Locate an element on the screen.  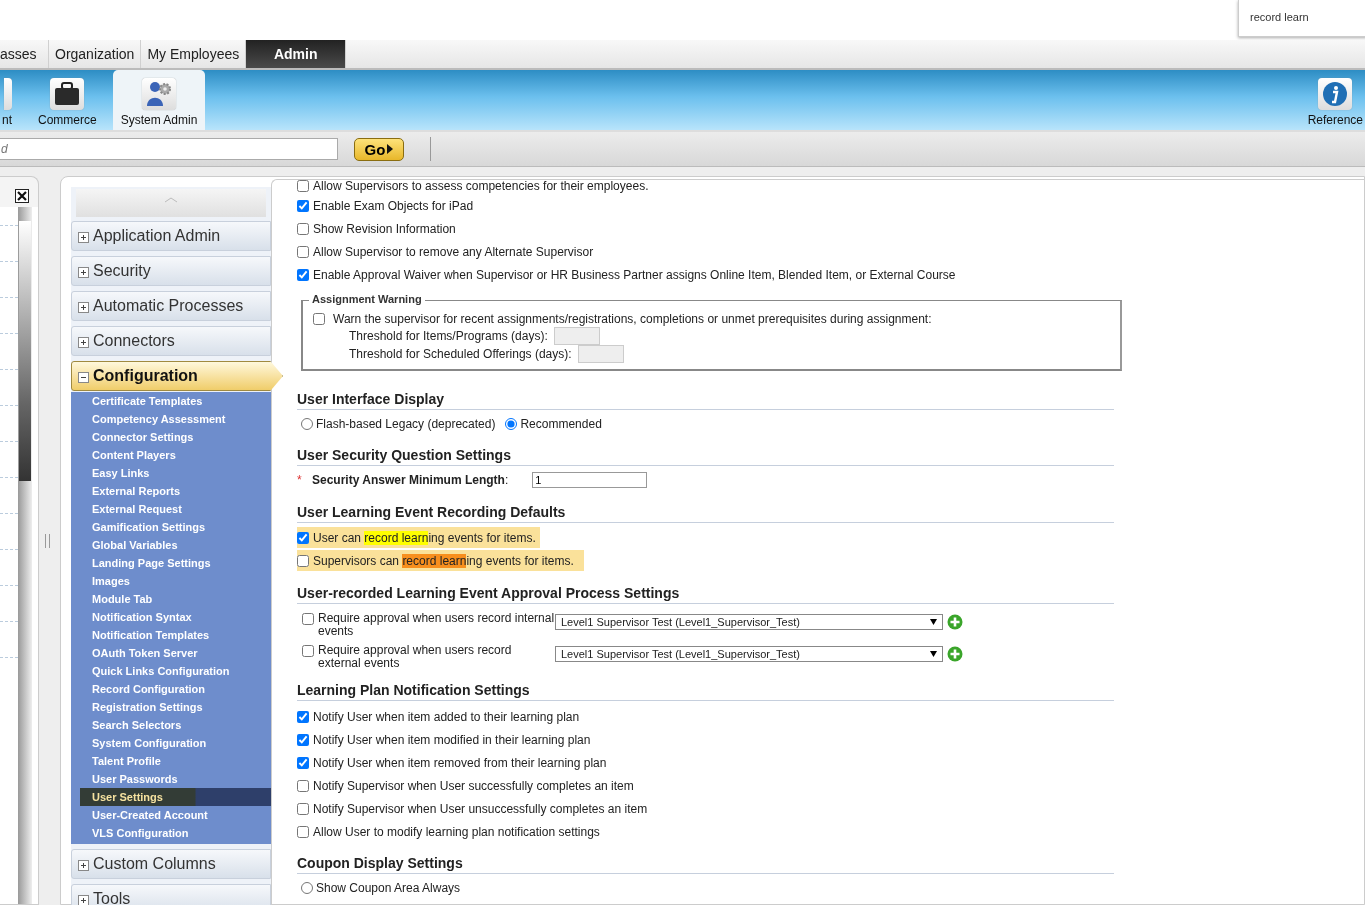
menu-item: Content Players is located at coordinates (172, 455).